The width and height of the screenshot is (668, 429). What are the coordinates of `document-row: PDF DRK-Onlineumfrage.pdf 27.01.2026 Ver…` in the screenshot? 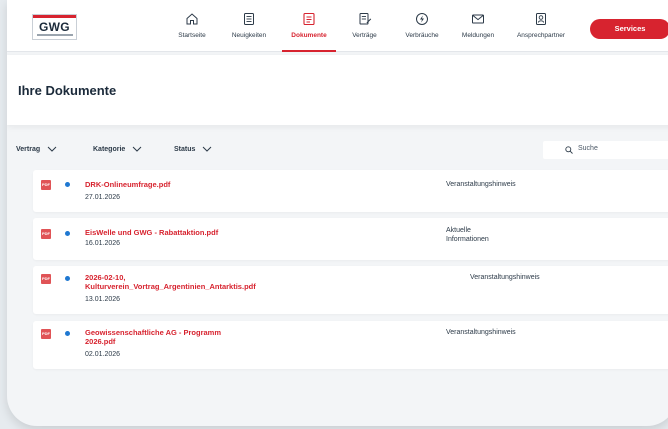 It's located at (350, 191).